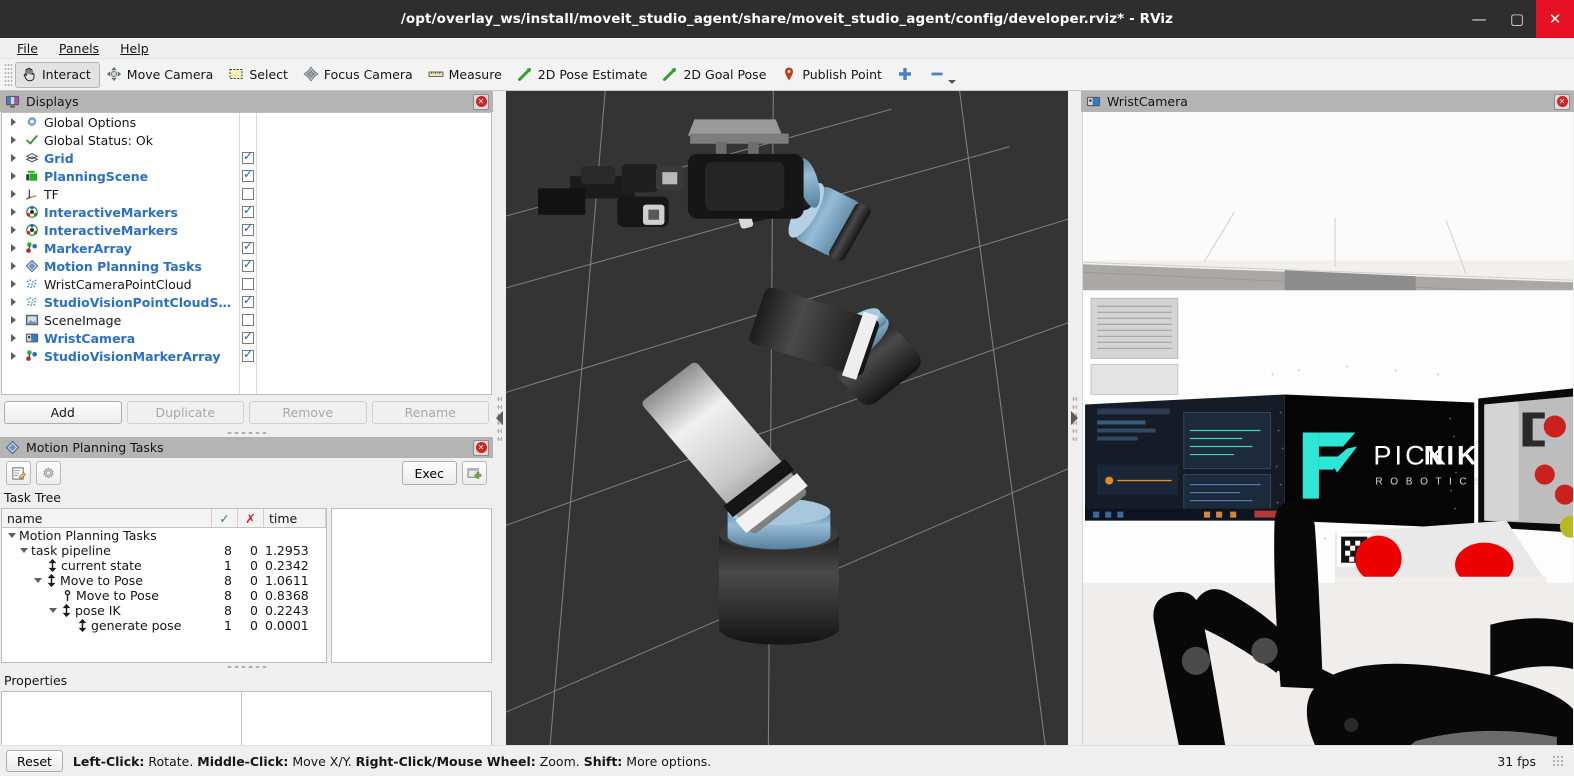 Image resolution: width=1574 pixels, height=776 pixels. I want to click on display-checkbox-studiovisionpointcloudsnapshot, so click(248, 302).